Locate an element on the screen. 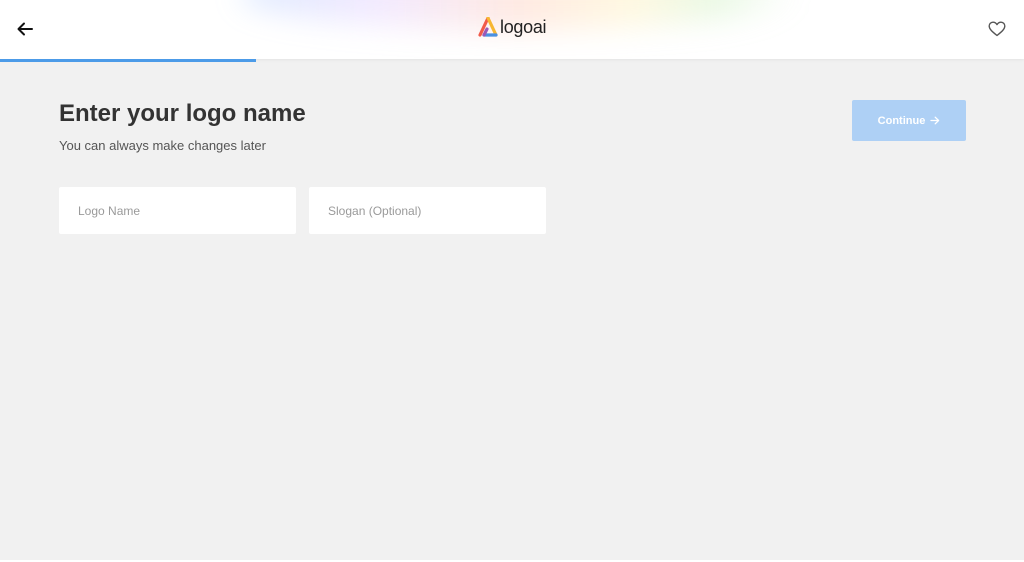 The height and width of the screenshot is (562, 1024). logo-name-input is located at coordinates (177, 210).